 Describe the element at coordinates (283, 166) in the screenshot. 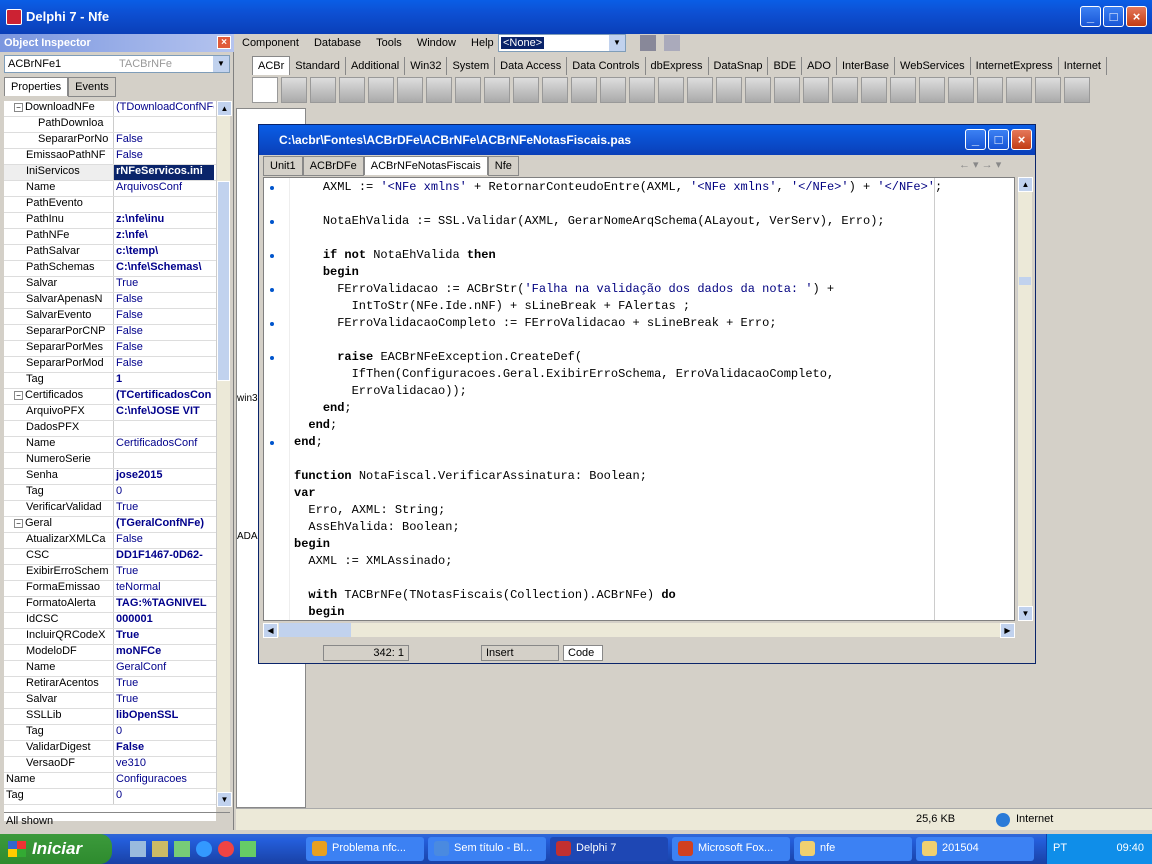

I see `tab-unit1: Unit1` at that location.